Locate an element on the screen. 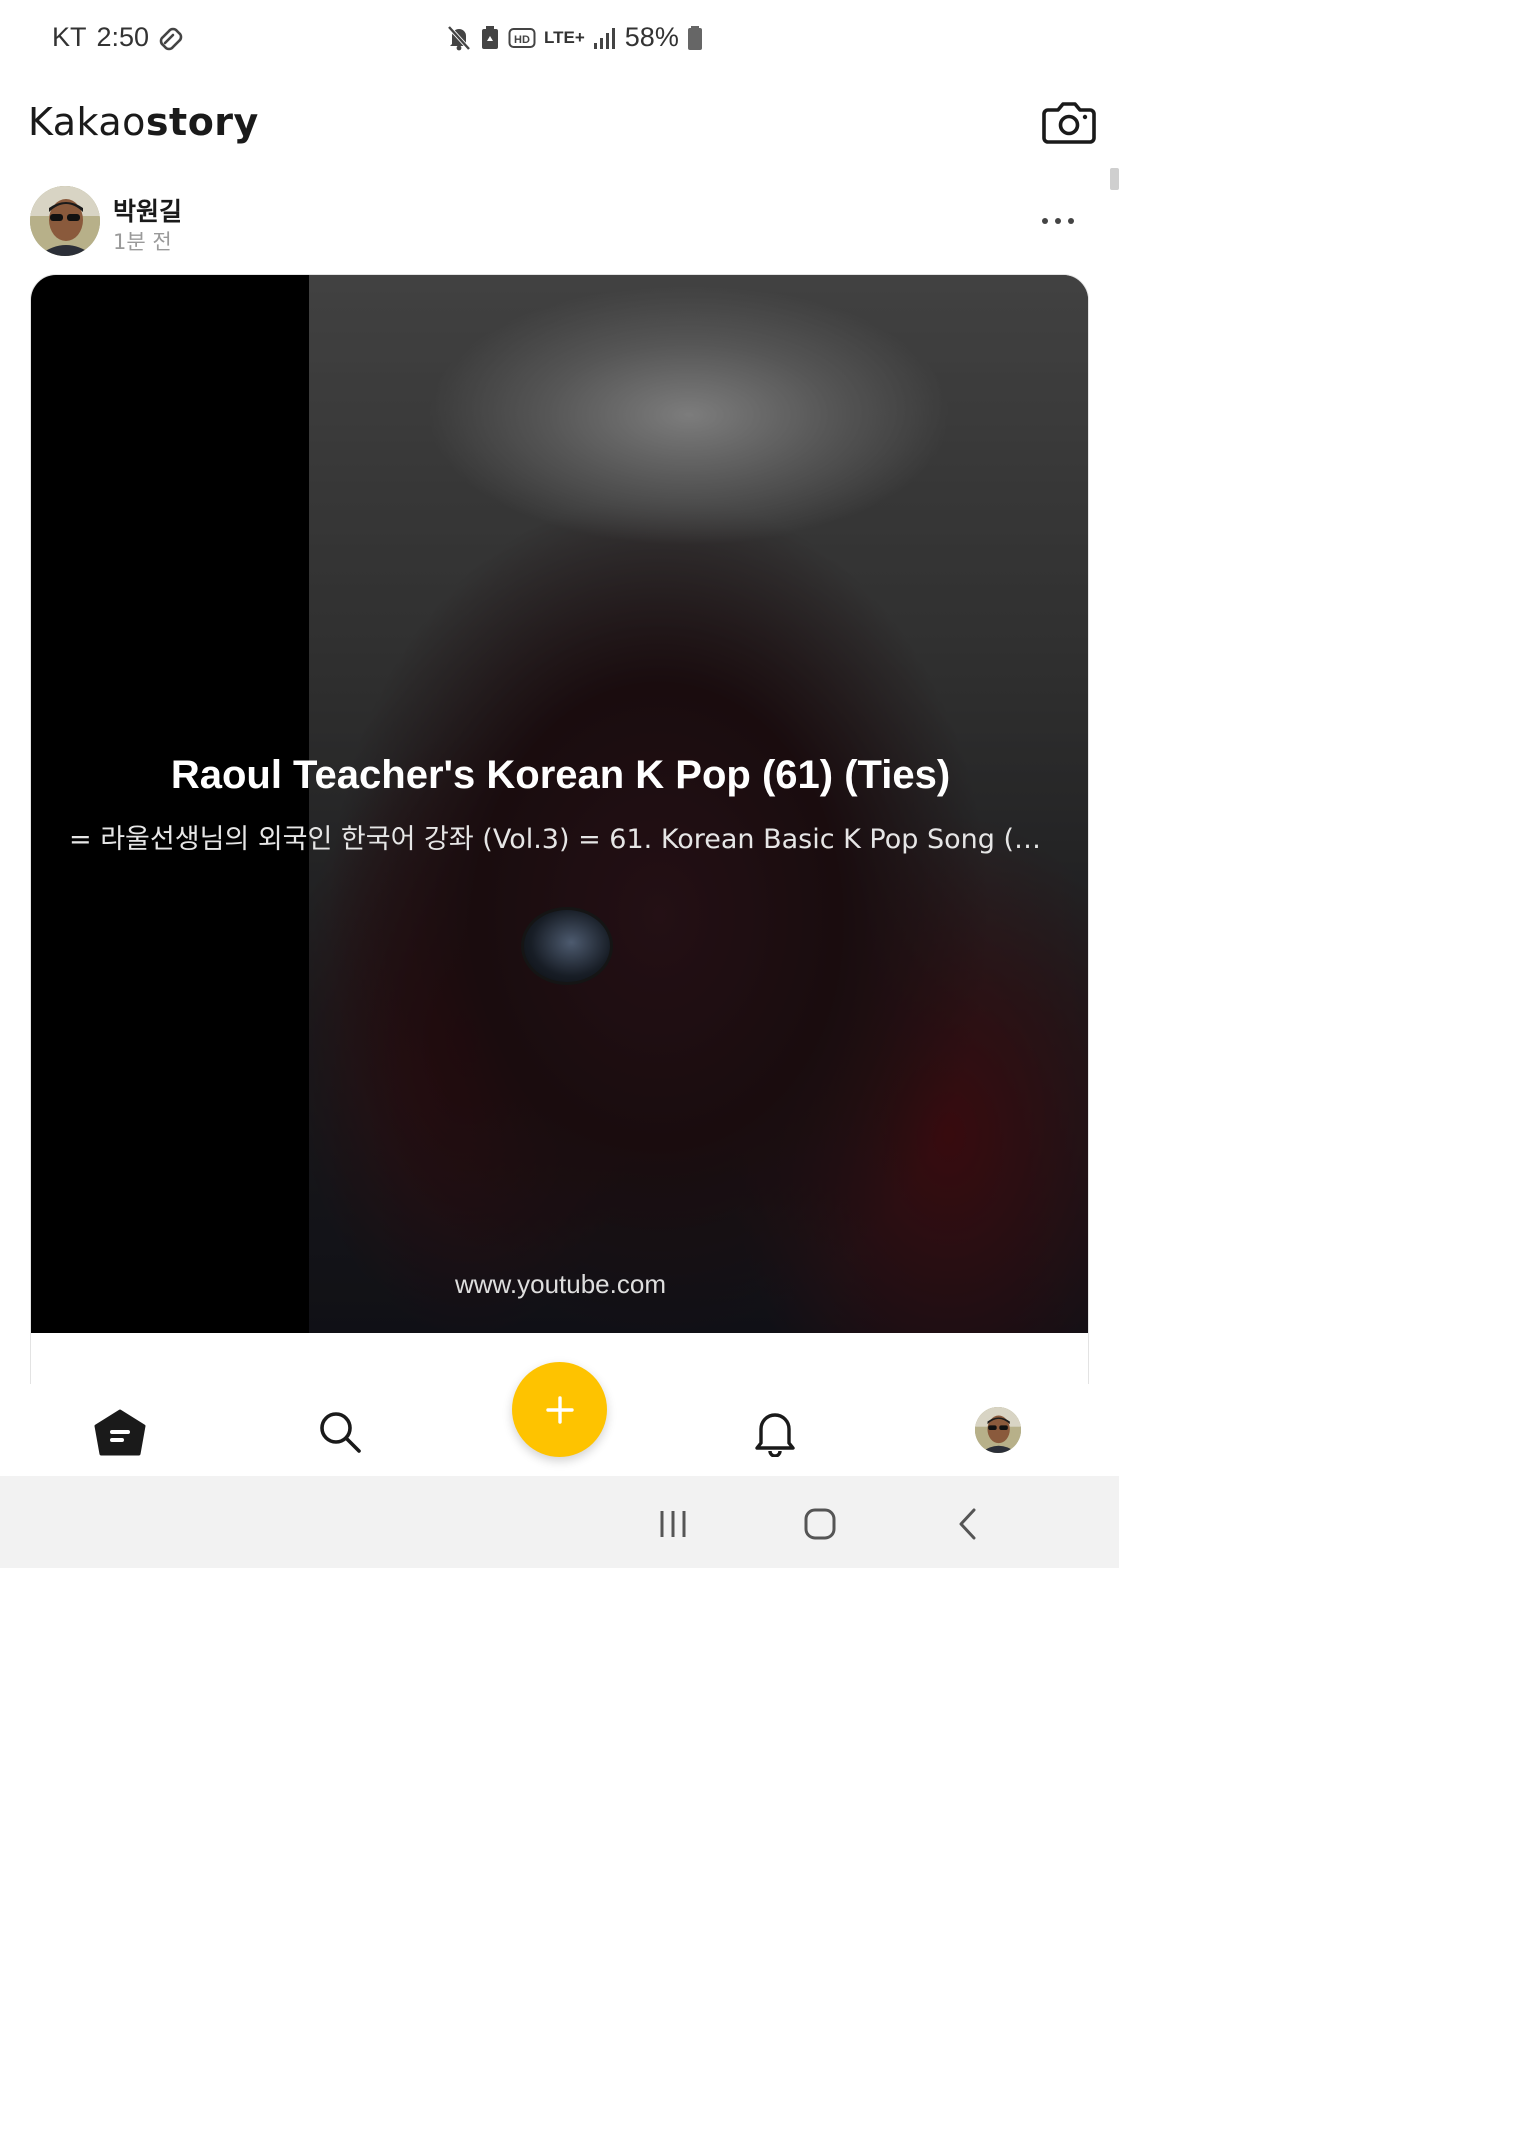  camera-button is located at coordinates (1069, 122).